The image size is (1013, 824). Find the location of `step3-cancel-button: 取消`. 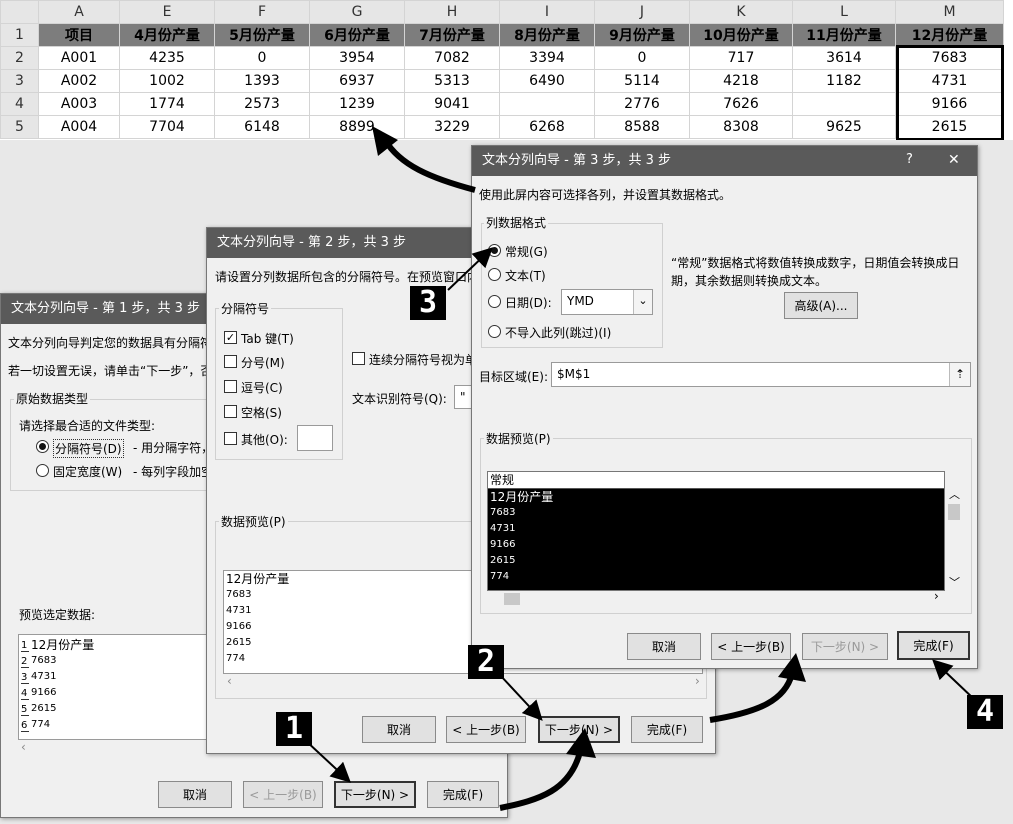

step3-cancel-button: 取消 is located at coordinates (664, 646).